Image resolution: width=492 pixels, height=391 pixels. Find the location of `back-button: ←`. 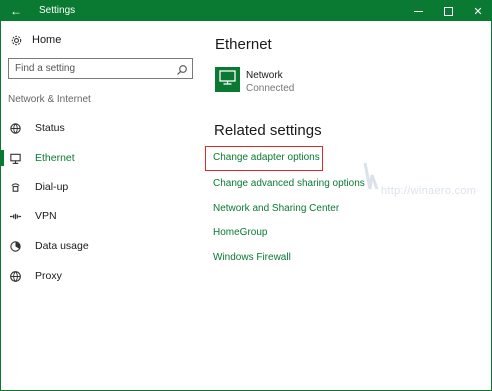

back-button: ← is located at coordinates (16, 11).